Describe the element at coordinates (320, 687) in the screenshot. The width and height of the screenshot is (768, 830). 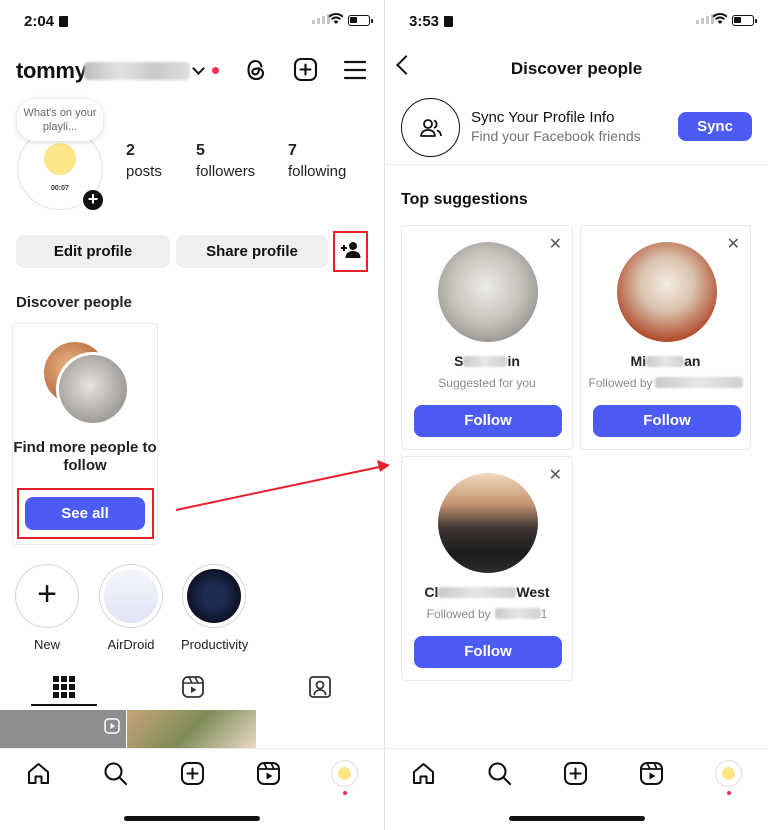
I see `tagged-icon` at that location.